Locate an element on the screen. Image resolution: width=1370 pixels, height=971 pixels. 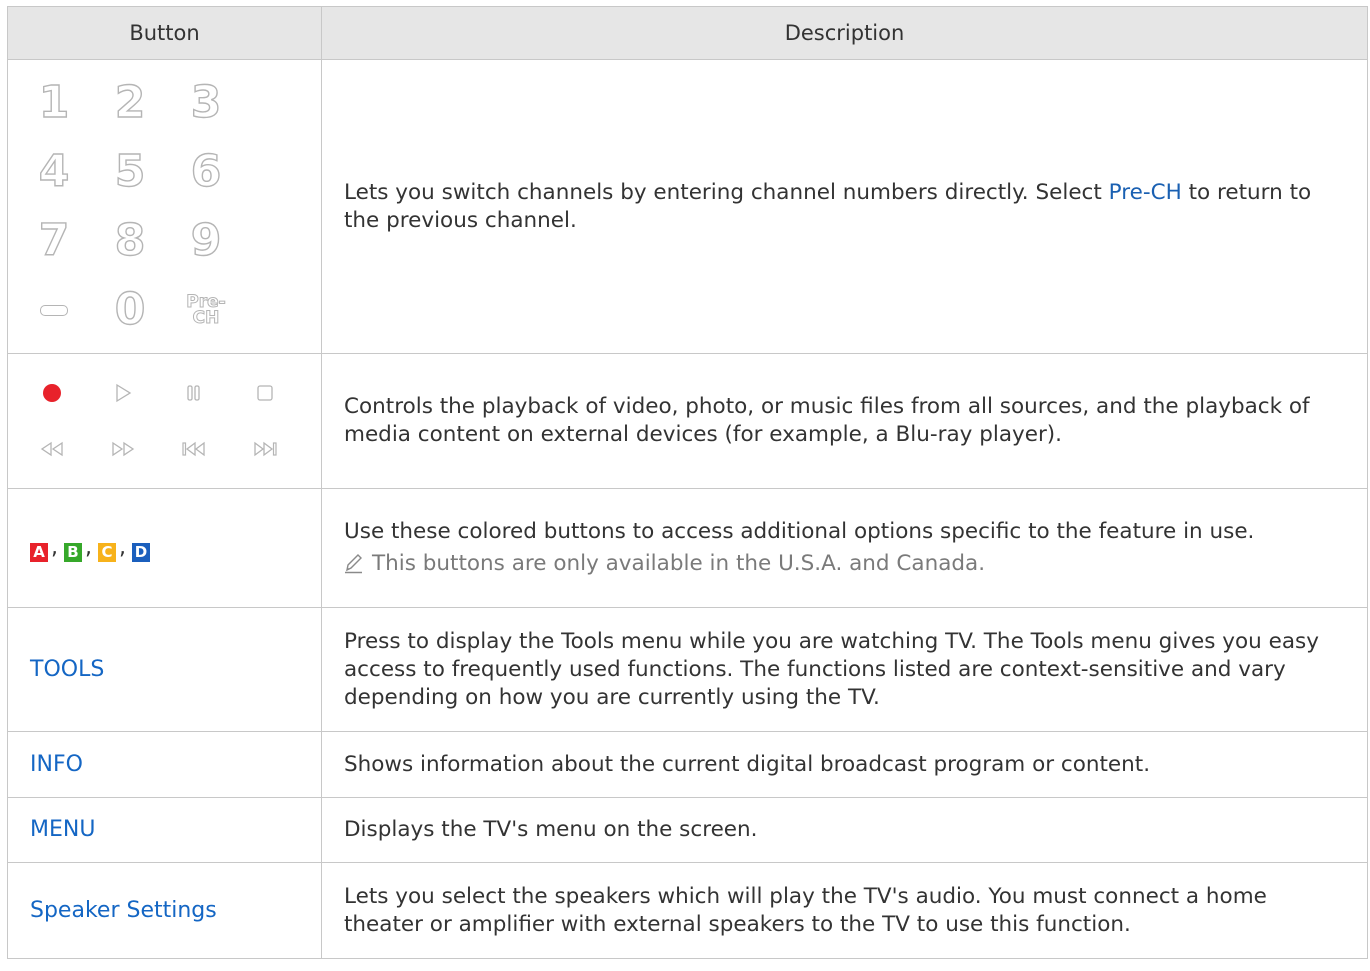
key-9: 9 is located at coordinates (206, 240).